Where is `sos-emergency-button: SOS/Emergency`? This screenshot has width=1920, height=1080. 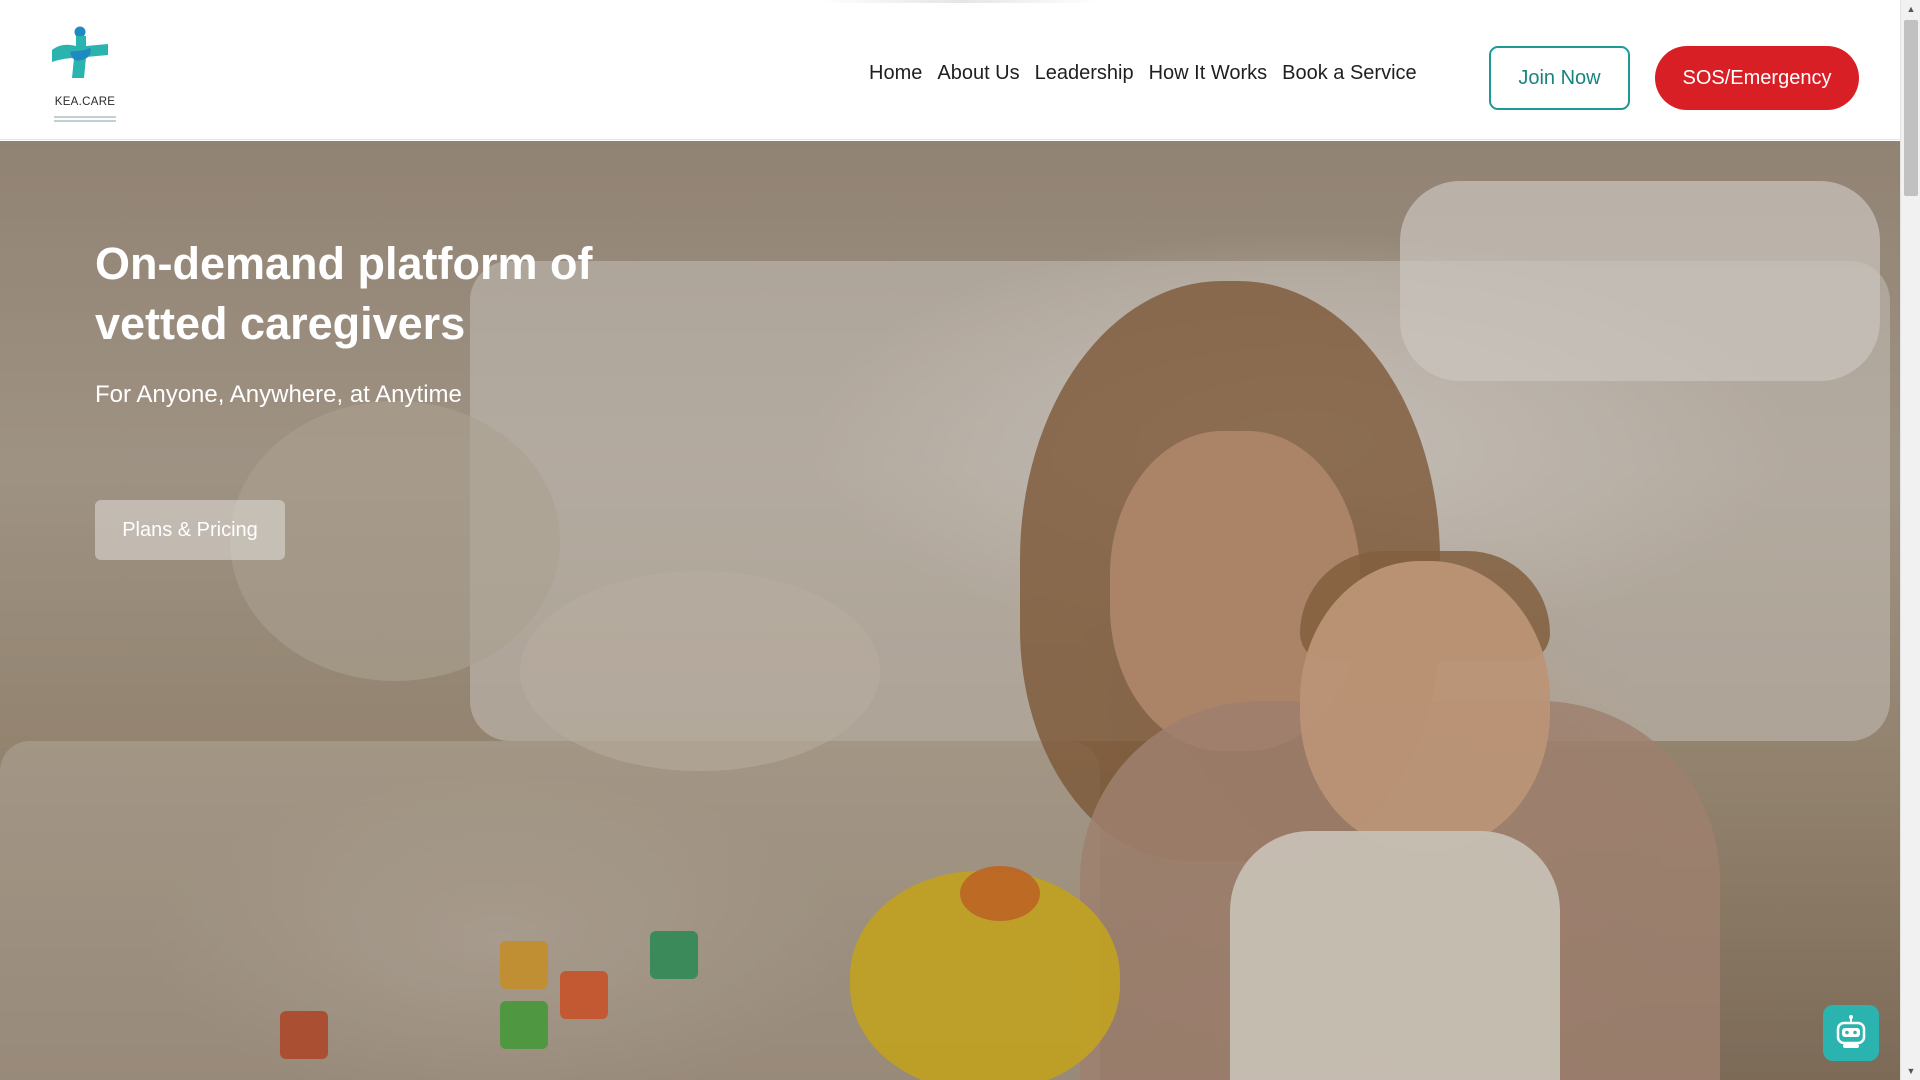 sos-emergency-button: SOS/Emergency is located at coordinates (1757, 78).